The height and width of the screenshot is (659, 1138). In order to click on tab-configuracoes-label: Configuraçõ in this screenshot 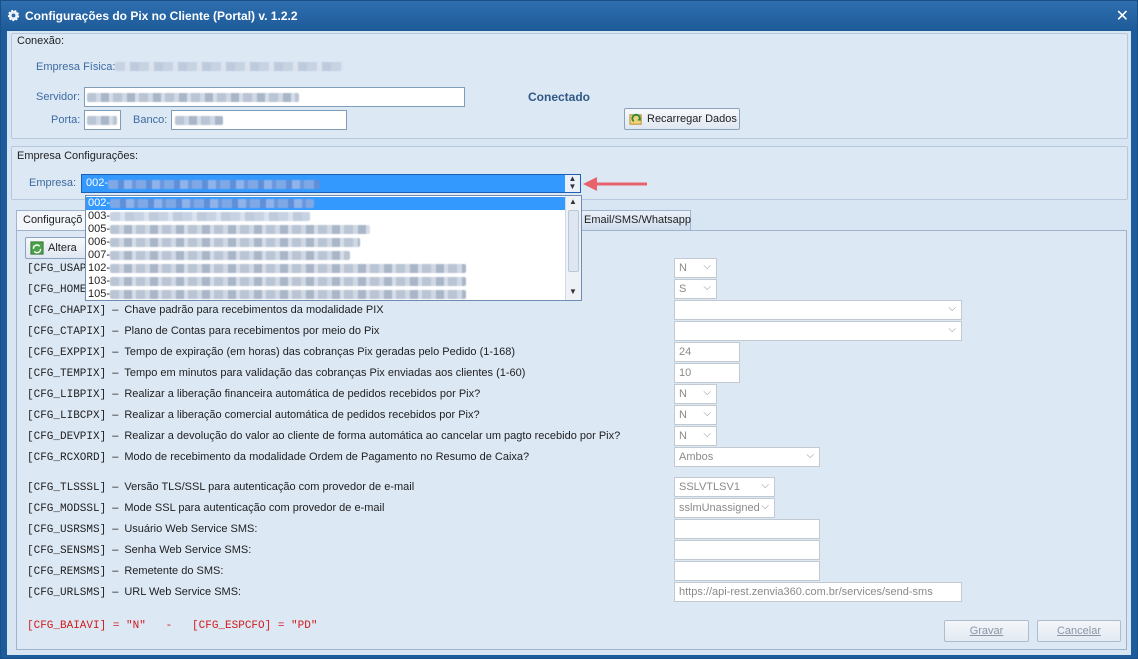, I will do `click(53, 220)`.